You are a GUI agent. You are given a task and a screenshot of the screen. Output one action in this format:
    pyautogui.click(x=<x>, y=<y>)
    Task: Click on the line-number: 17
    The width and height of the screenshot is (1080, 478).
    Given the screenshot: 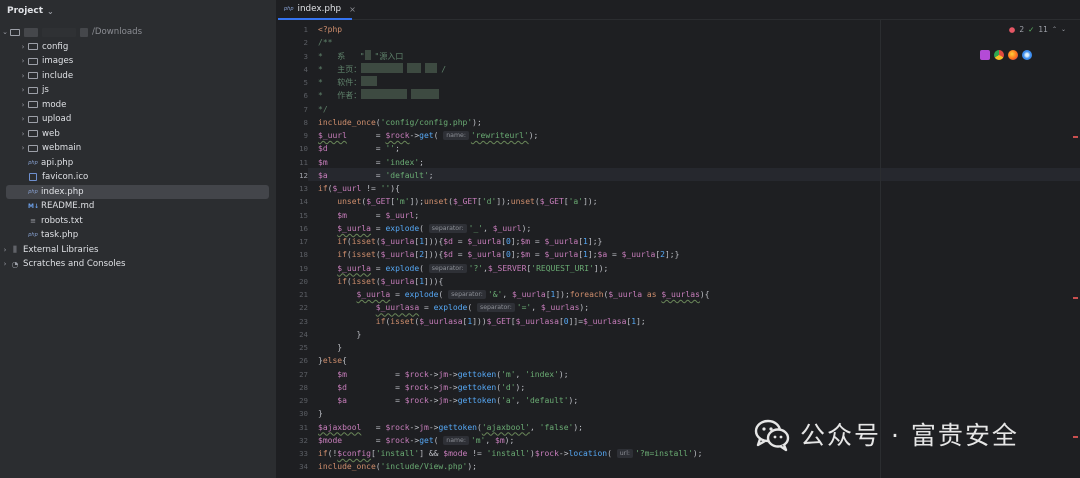 What is the action you would take?
    pyautogui.click(x=293, y=241)
    